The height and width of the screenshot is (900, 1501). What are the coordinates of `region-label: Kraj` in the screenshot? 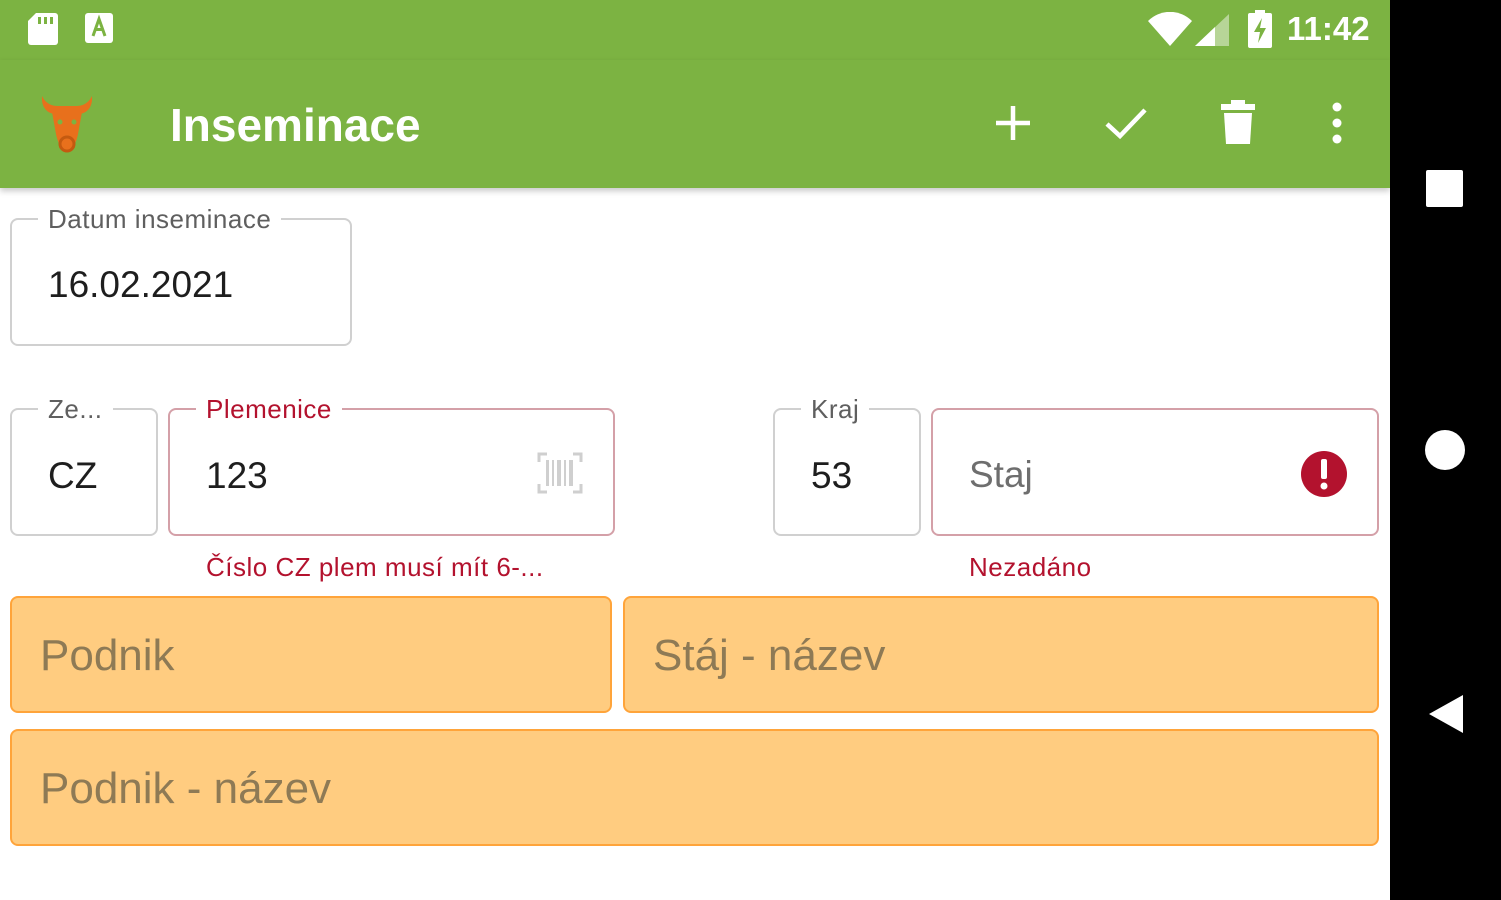 It's located at (835, 409).